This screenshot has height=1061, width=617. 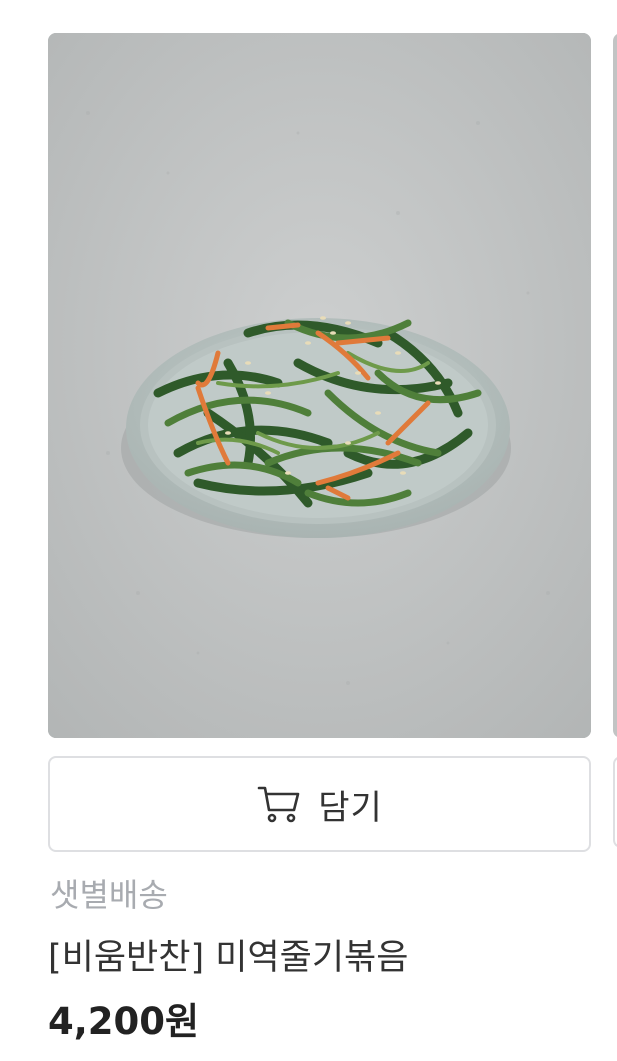 I want to click on cart-icon, so click(x=278, y=804).